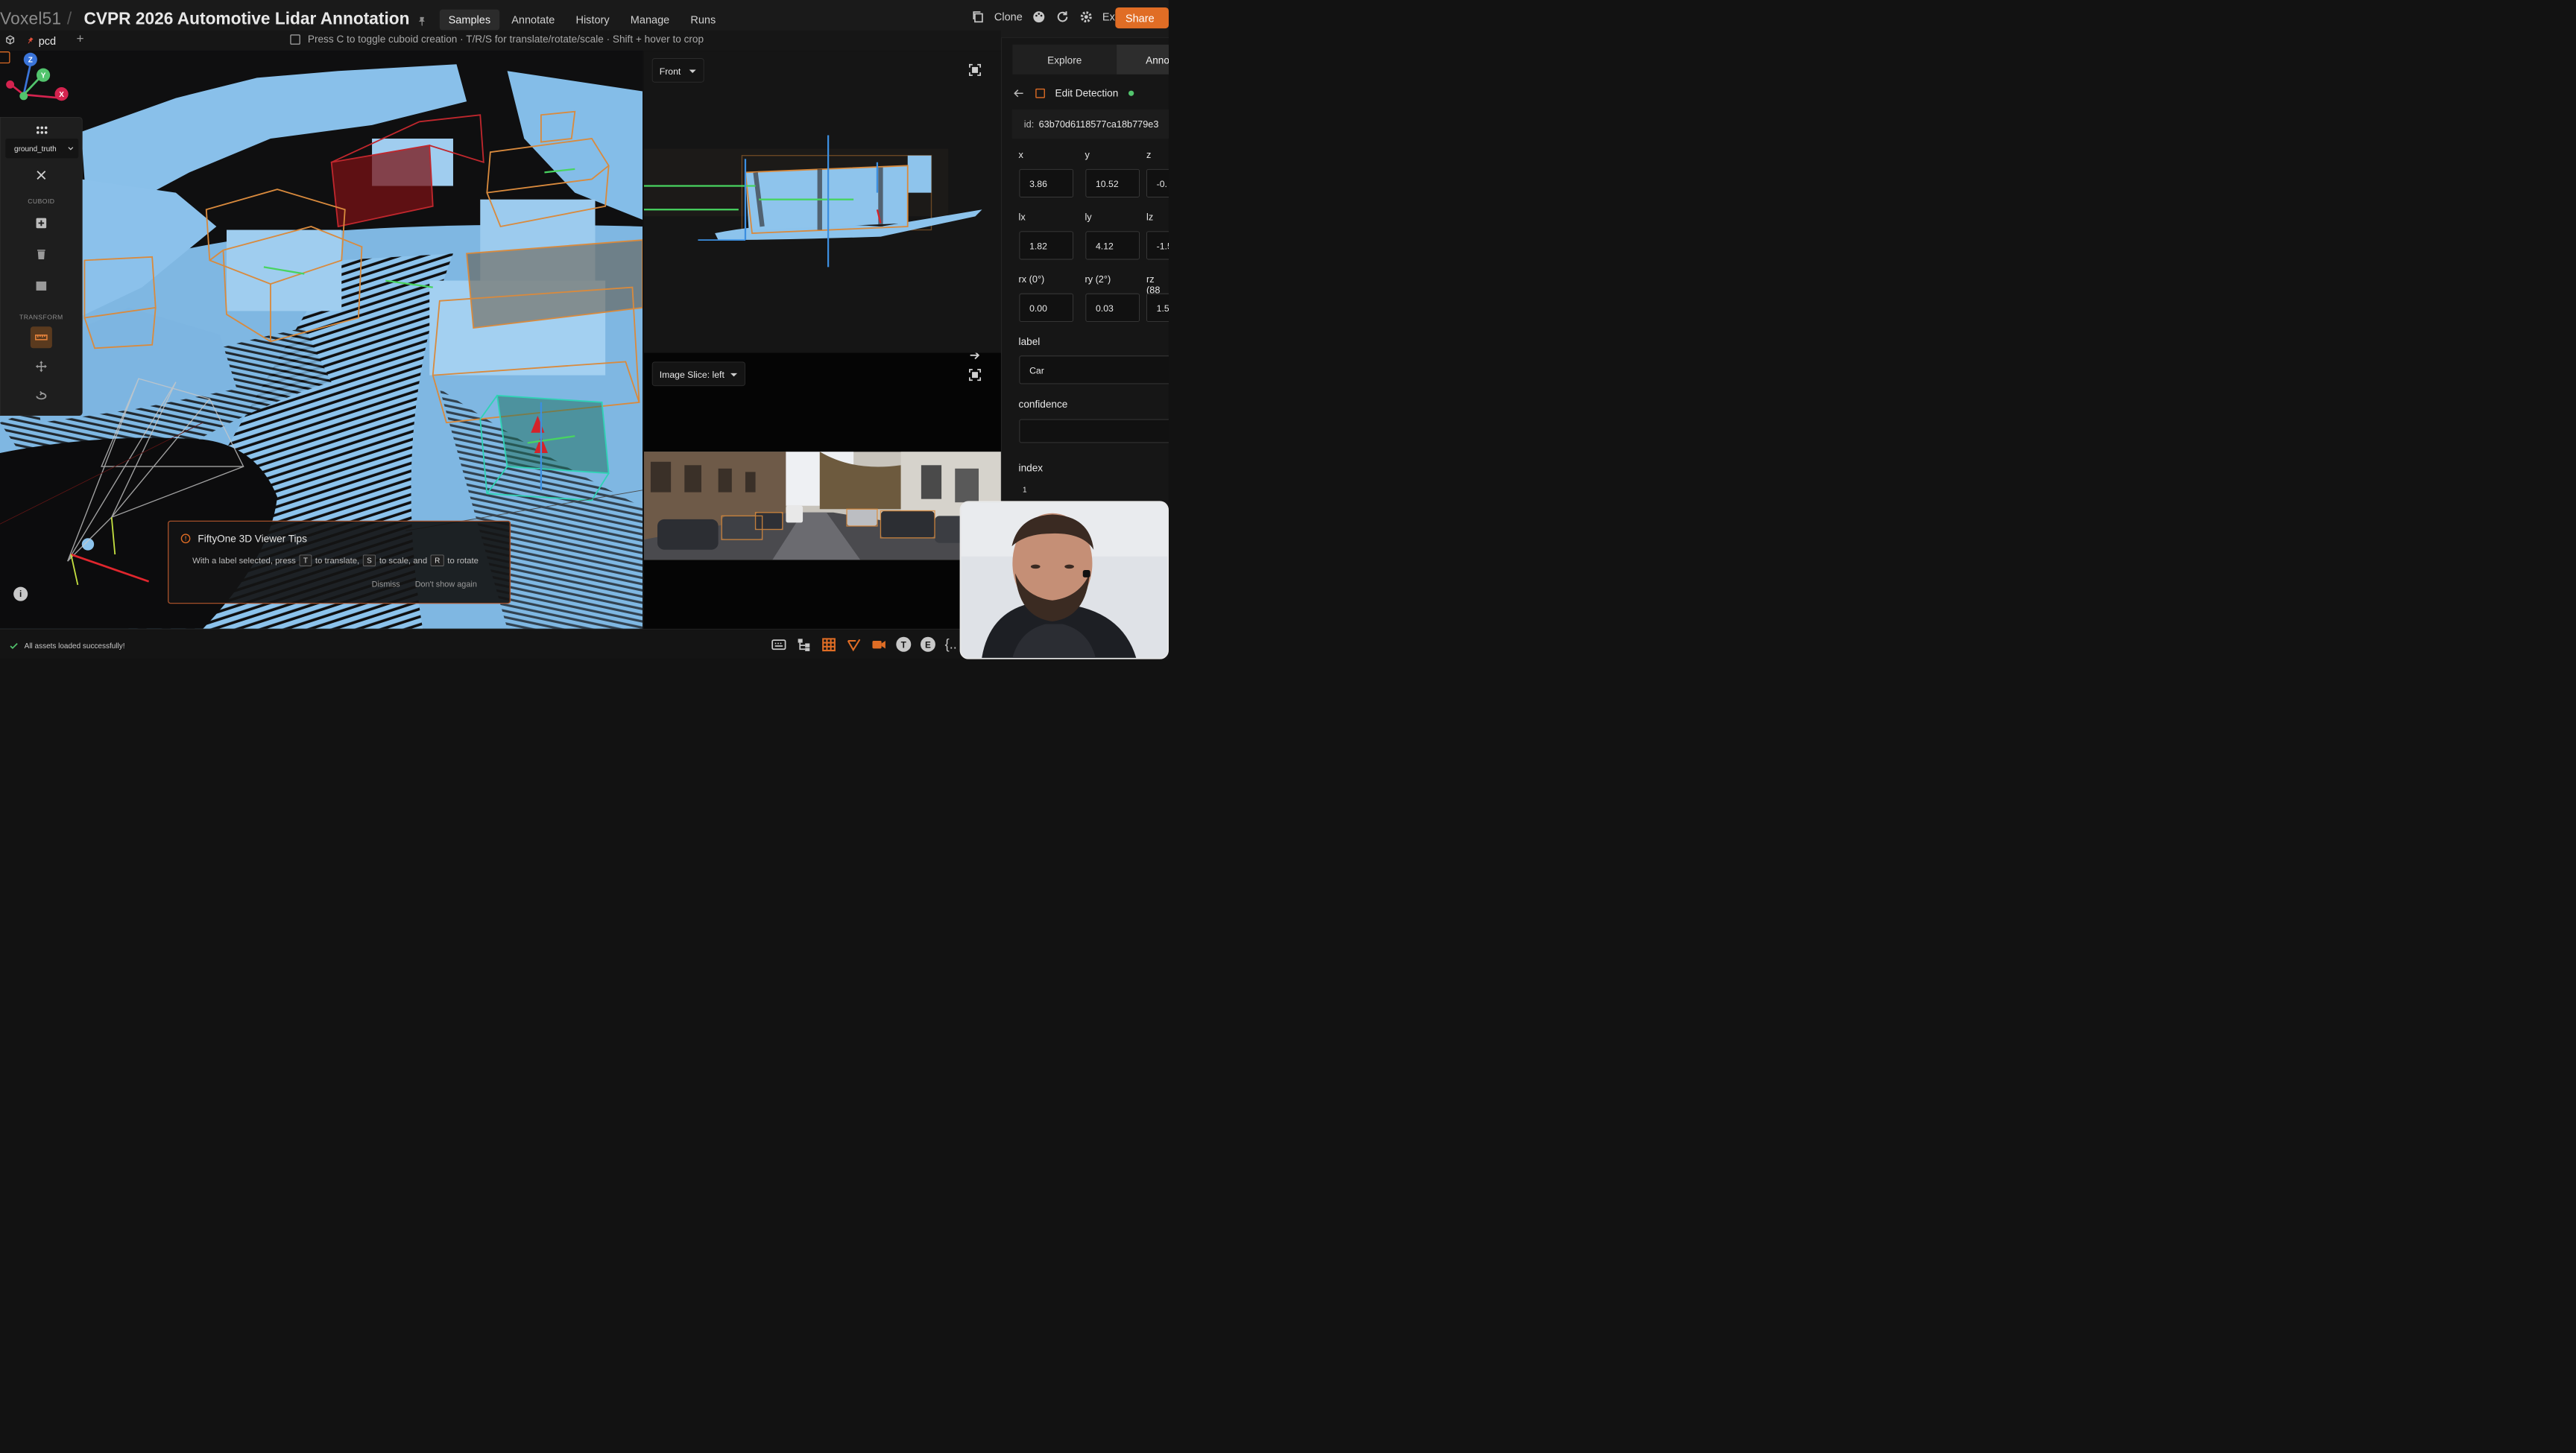  I want to click on front-view-panel: Front, so click(822, 202).